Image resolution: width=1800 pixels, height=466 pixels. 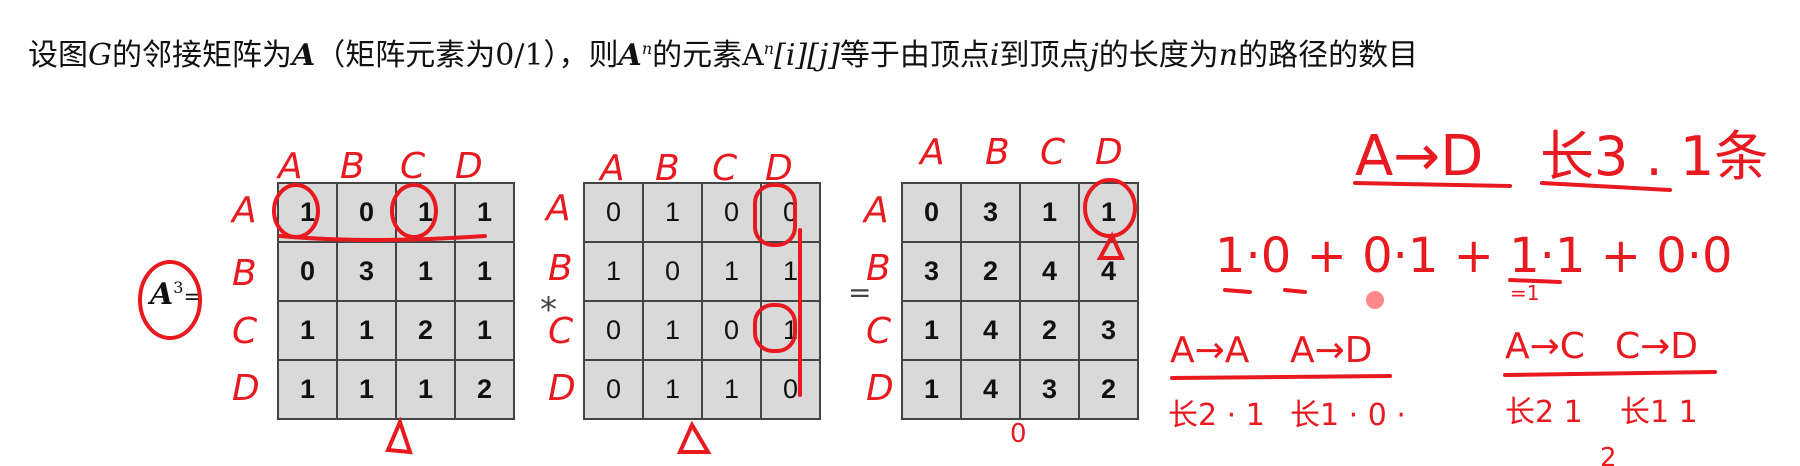 I want to click on path-ad: A→D, so click(x=1331, y=350).